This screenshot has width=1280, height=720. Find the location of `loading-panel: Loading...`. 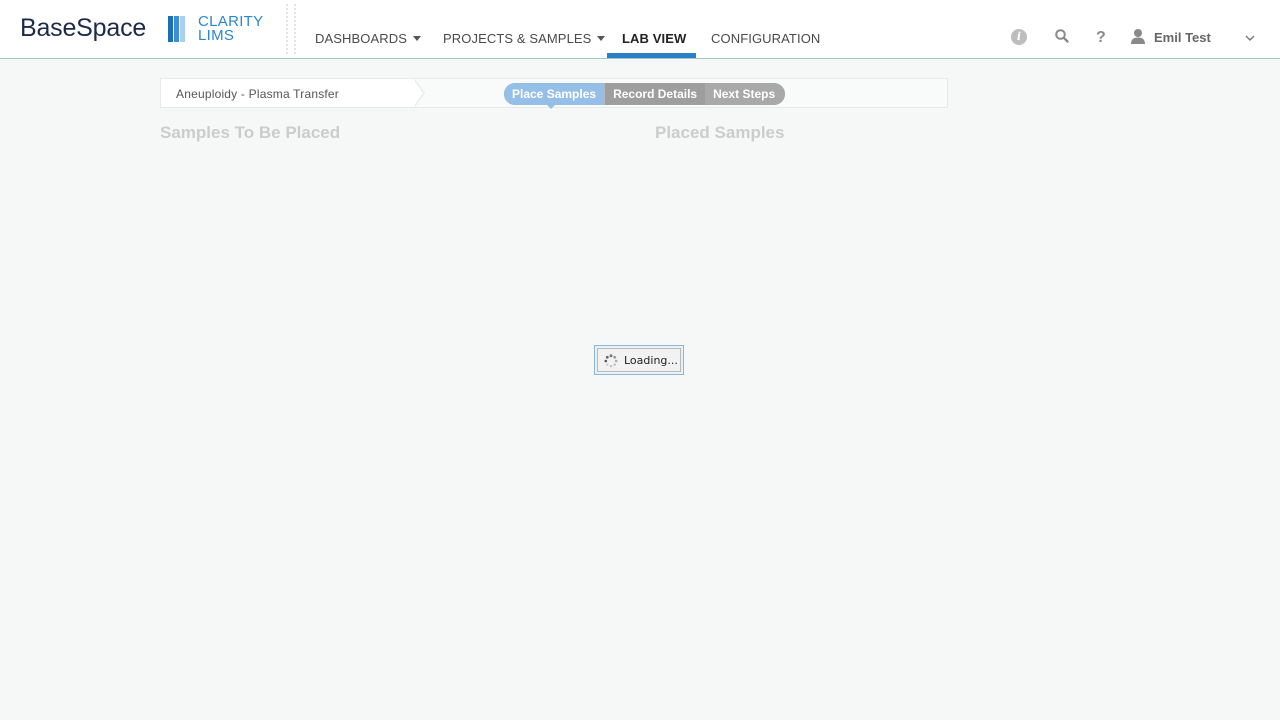

loading-panel: Loading... is located at coordinates (639, 360).